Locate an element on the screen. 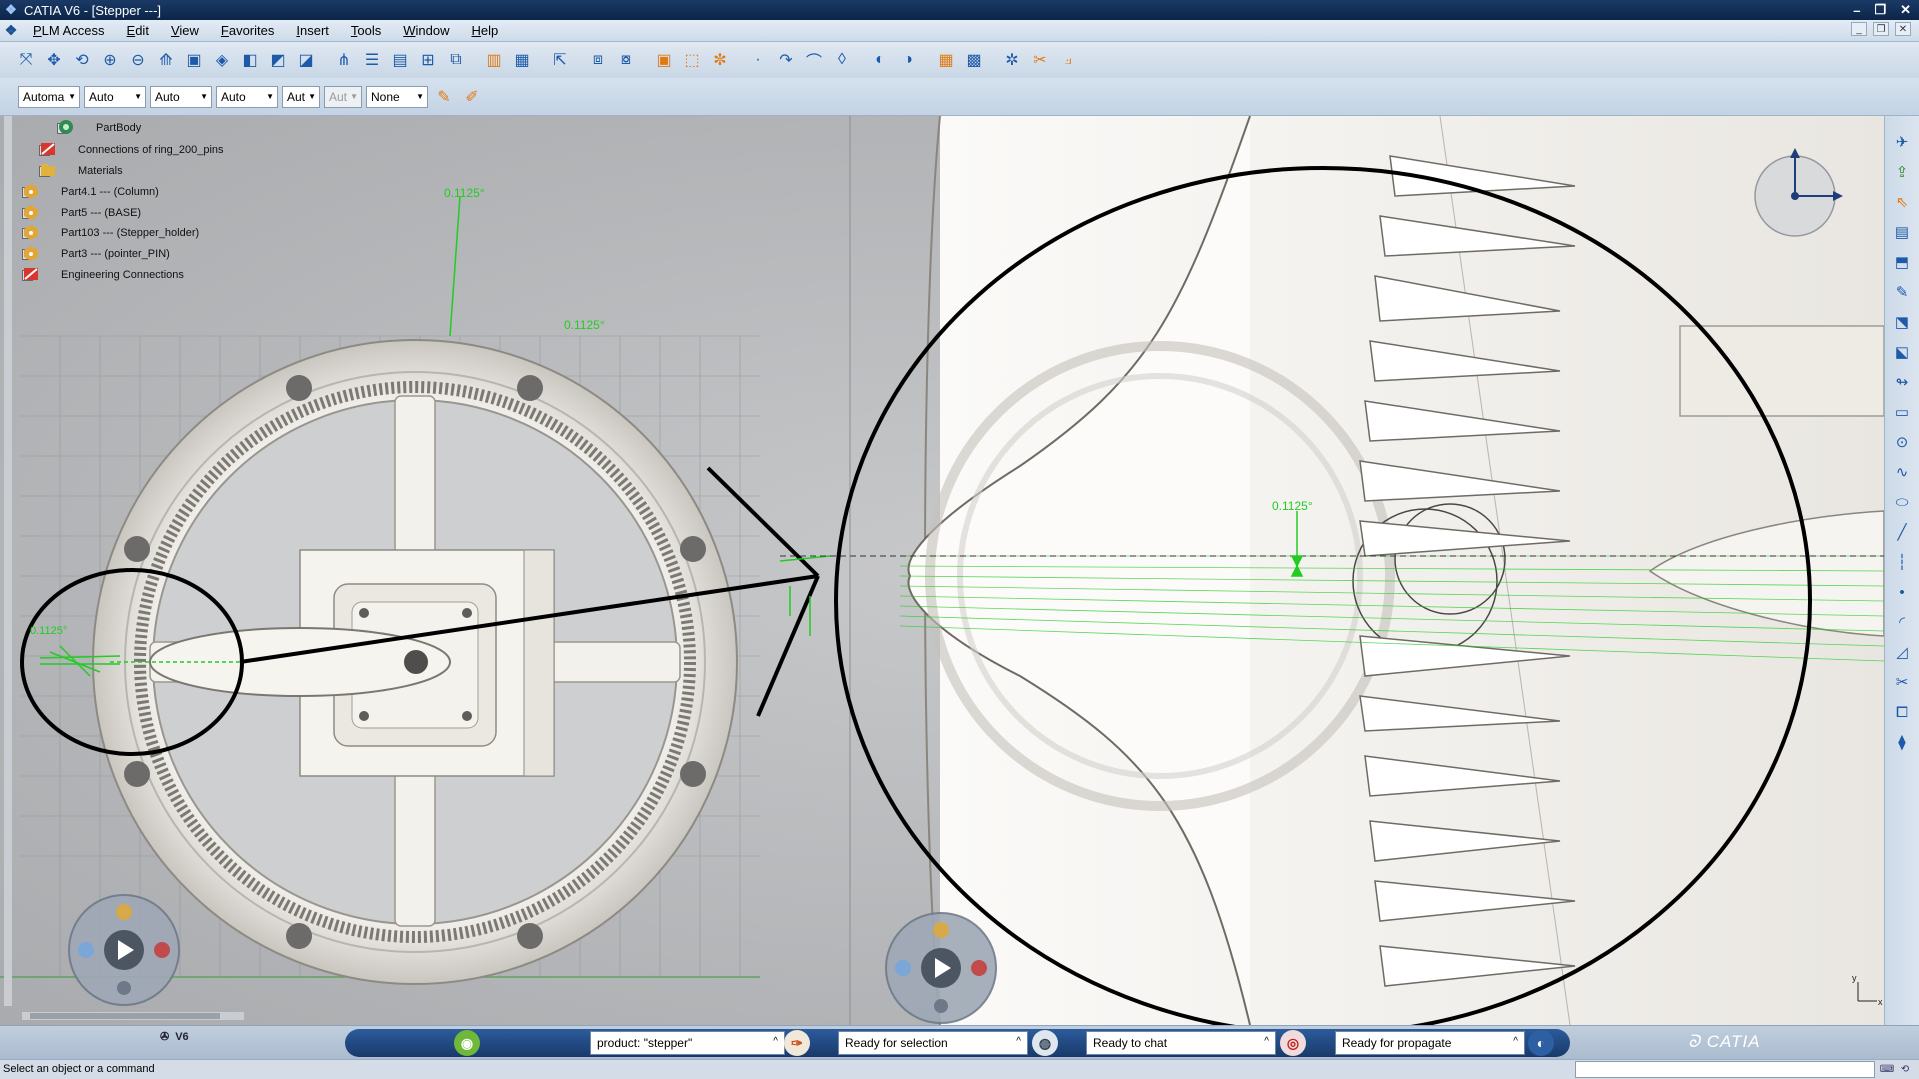 This screenshot has width=1919, height=1079. properties-brush-icon: ✐ is located at coordinates (472, 97).